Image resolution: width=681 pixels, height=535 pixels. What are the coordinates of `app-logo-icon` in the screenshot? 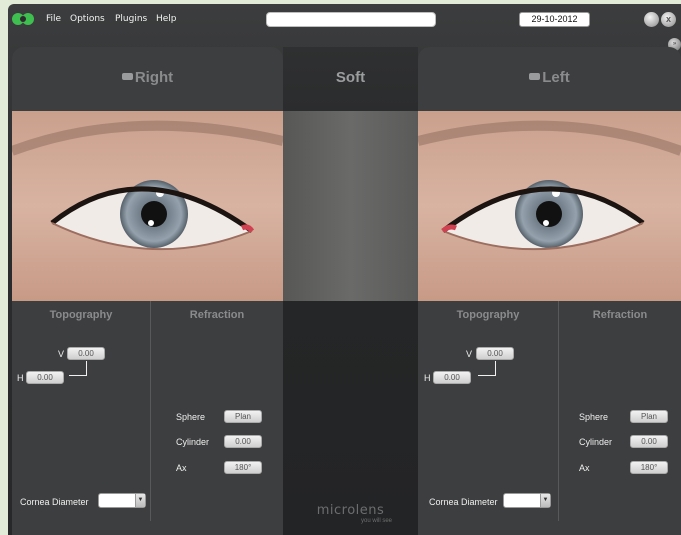 It's located at (23, 19).